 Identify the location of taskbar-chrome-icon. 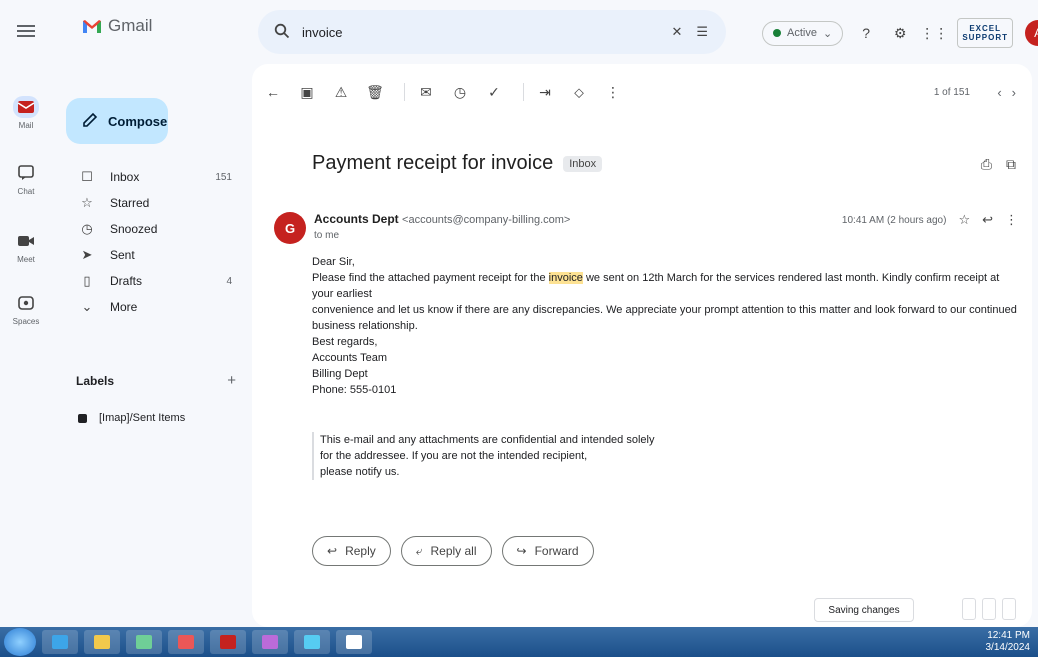
(186, 642).